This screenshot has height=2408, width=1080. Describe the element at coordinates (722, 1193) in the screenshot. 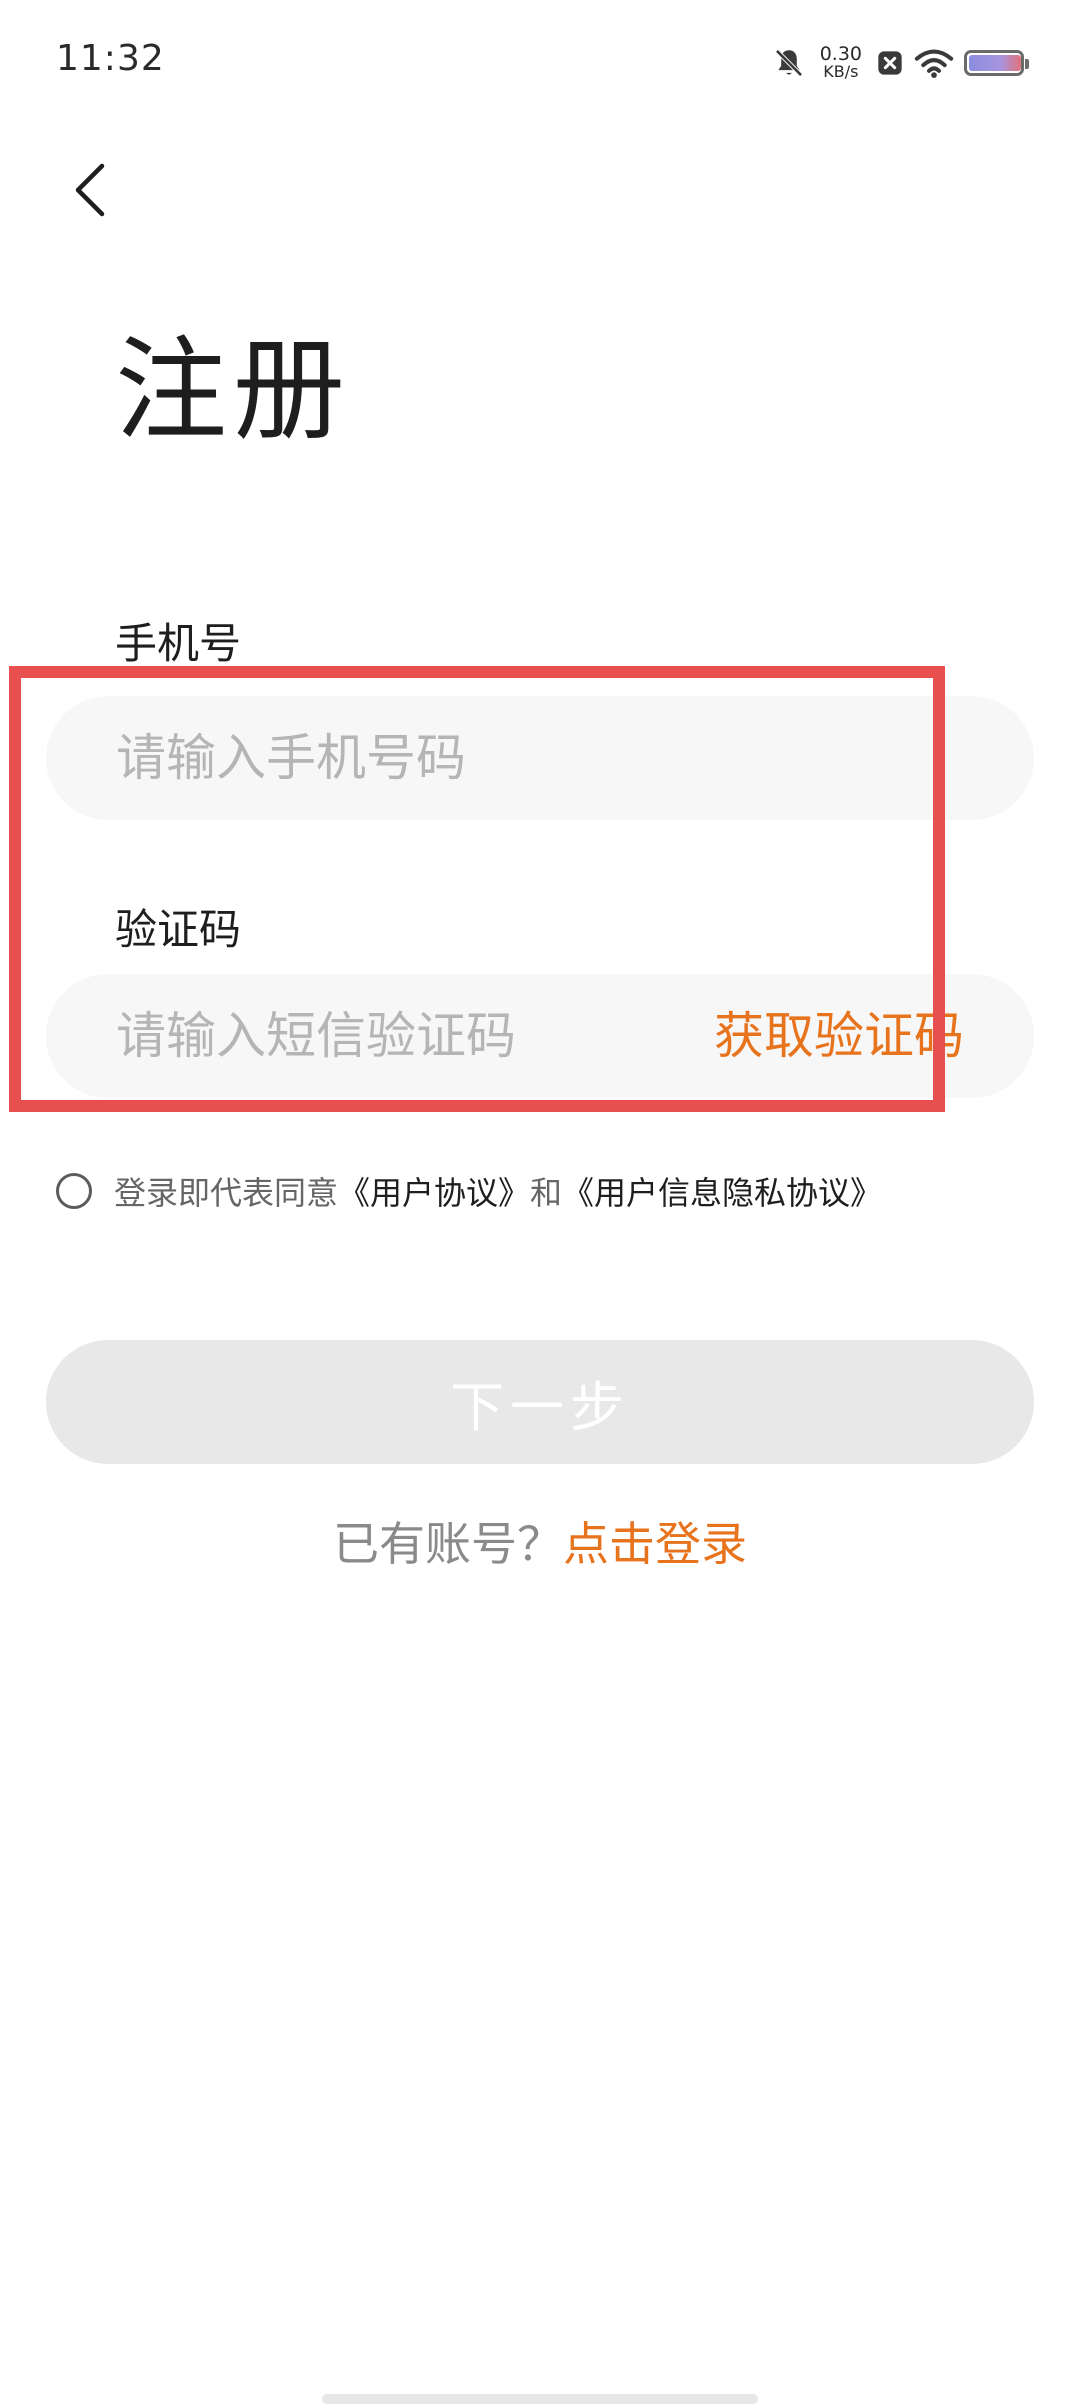

I see `privacy-agreement-link: 《用户信息隐私协议》` at that location.